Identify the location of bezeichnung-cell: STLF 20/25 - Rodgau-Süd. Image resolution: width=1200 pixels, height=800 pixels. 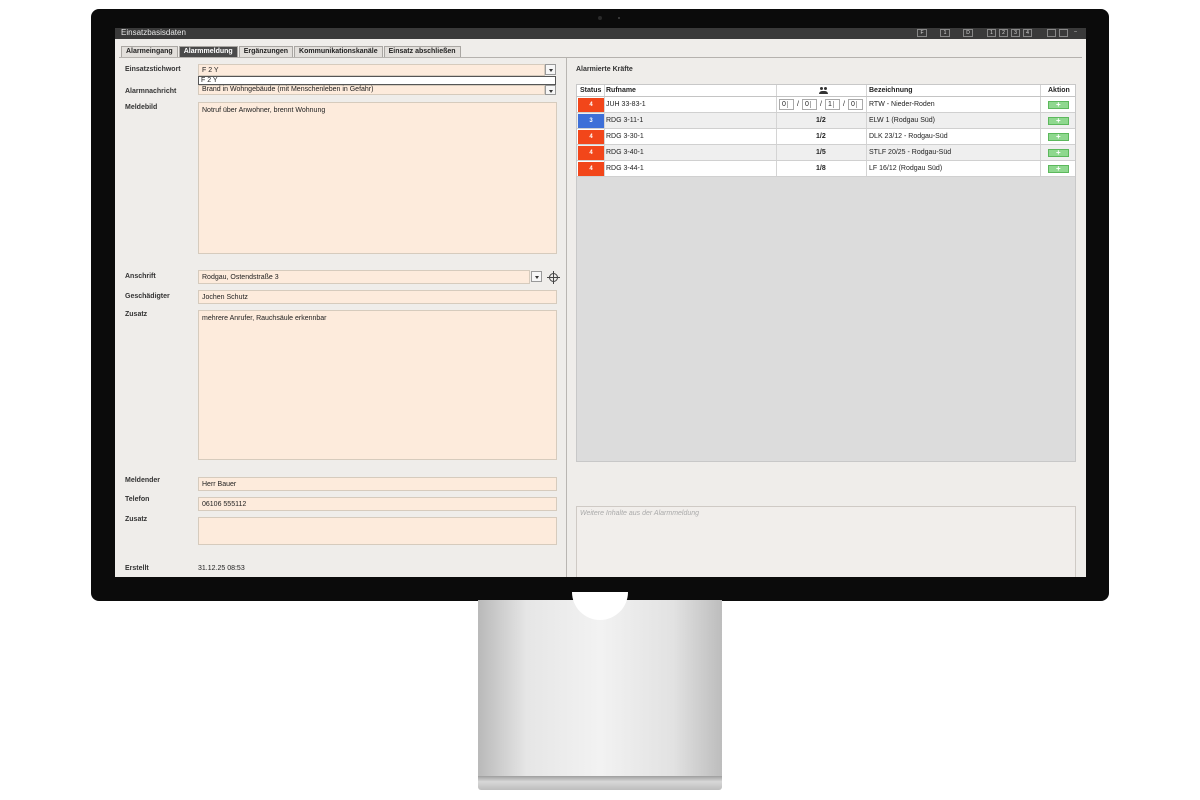
(910, 152).